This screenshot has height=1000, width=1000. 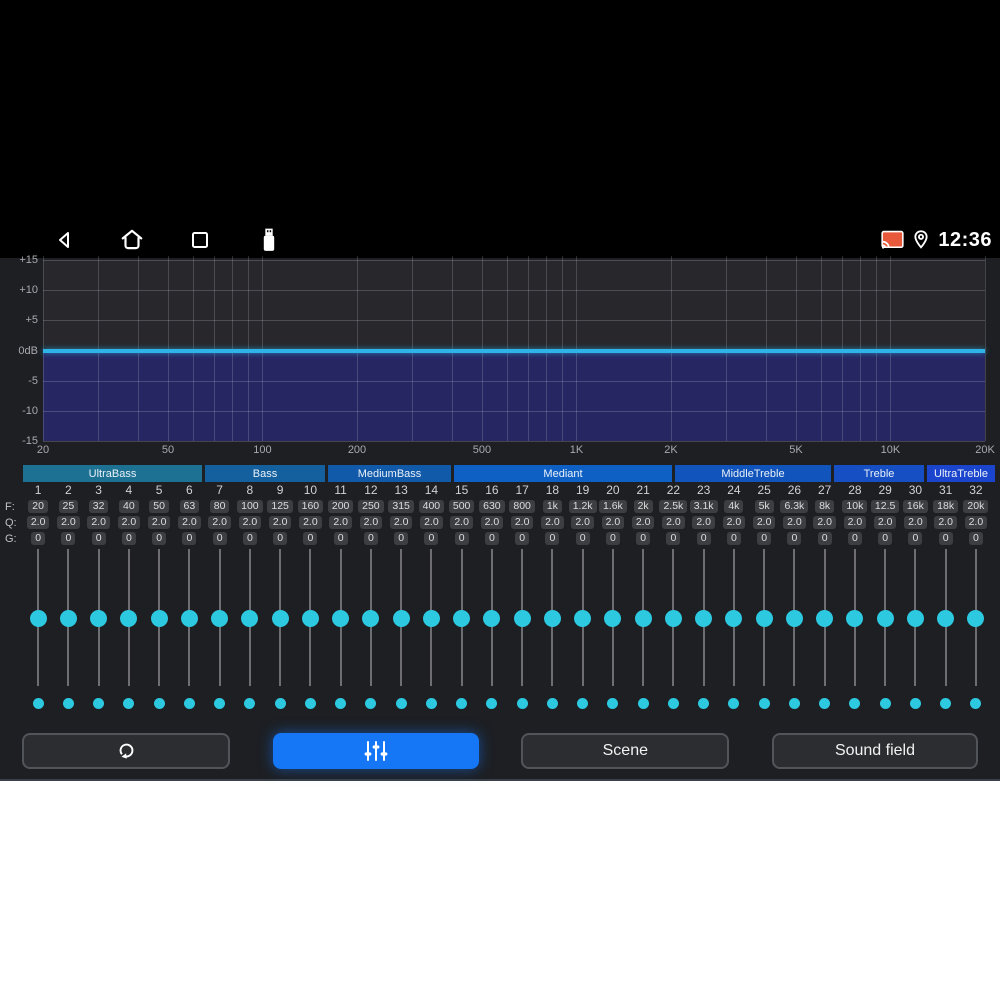 I want to click on frequency-value-chip: 630, so click(x=492, y=506).